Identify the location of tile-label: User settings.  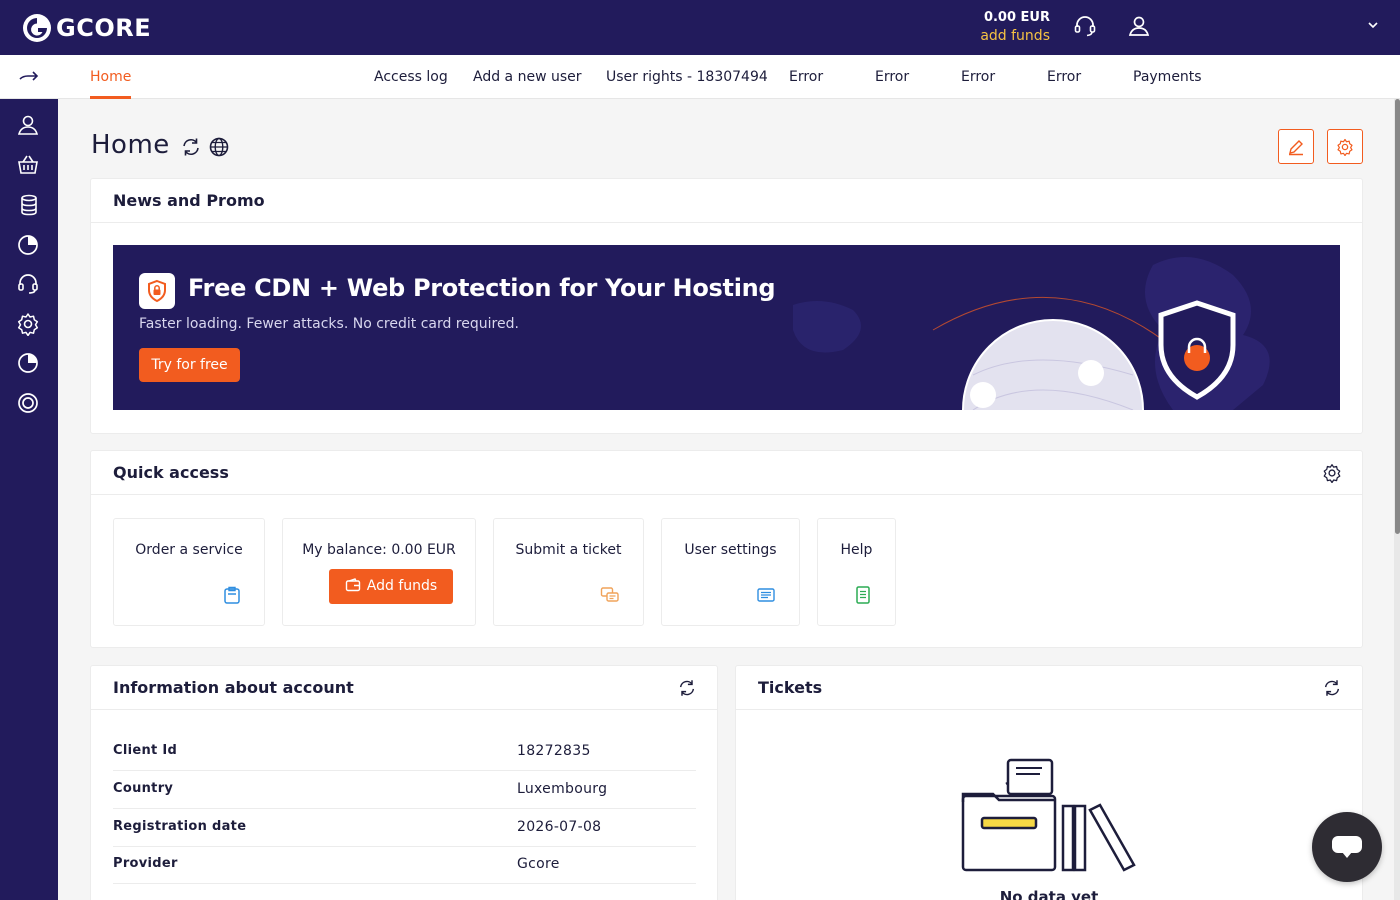
(730, 550).